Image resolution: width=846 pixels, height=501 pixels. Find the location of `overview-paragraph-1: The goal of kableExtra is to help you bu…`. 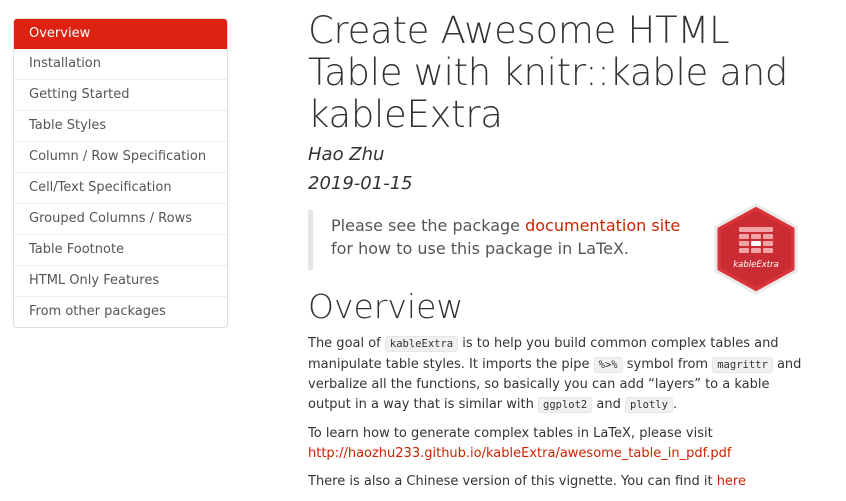

overview-paragraph-1: The goal of kableExtra is to help you bu… is located at coordinates (555, 374).